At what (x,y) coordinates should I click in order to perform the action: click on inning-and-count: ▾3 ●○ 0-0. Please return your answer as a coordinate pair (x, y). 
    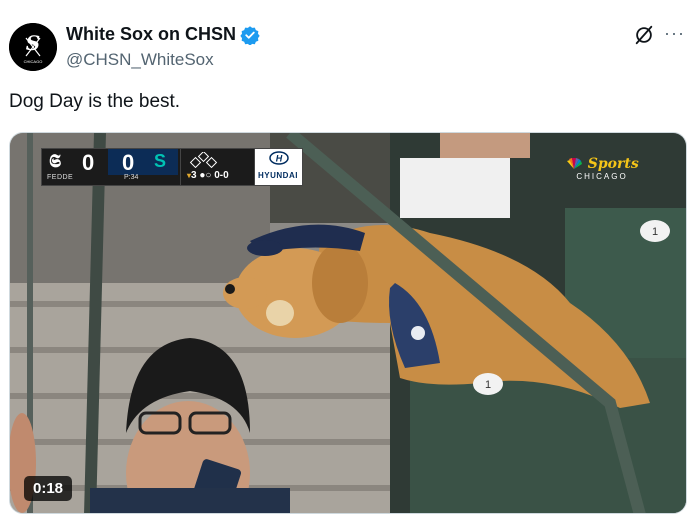
    Looking at the image, I should click on (208, 175).